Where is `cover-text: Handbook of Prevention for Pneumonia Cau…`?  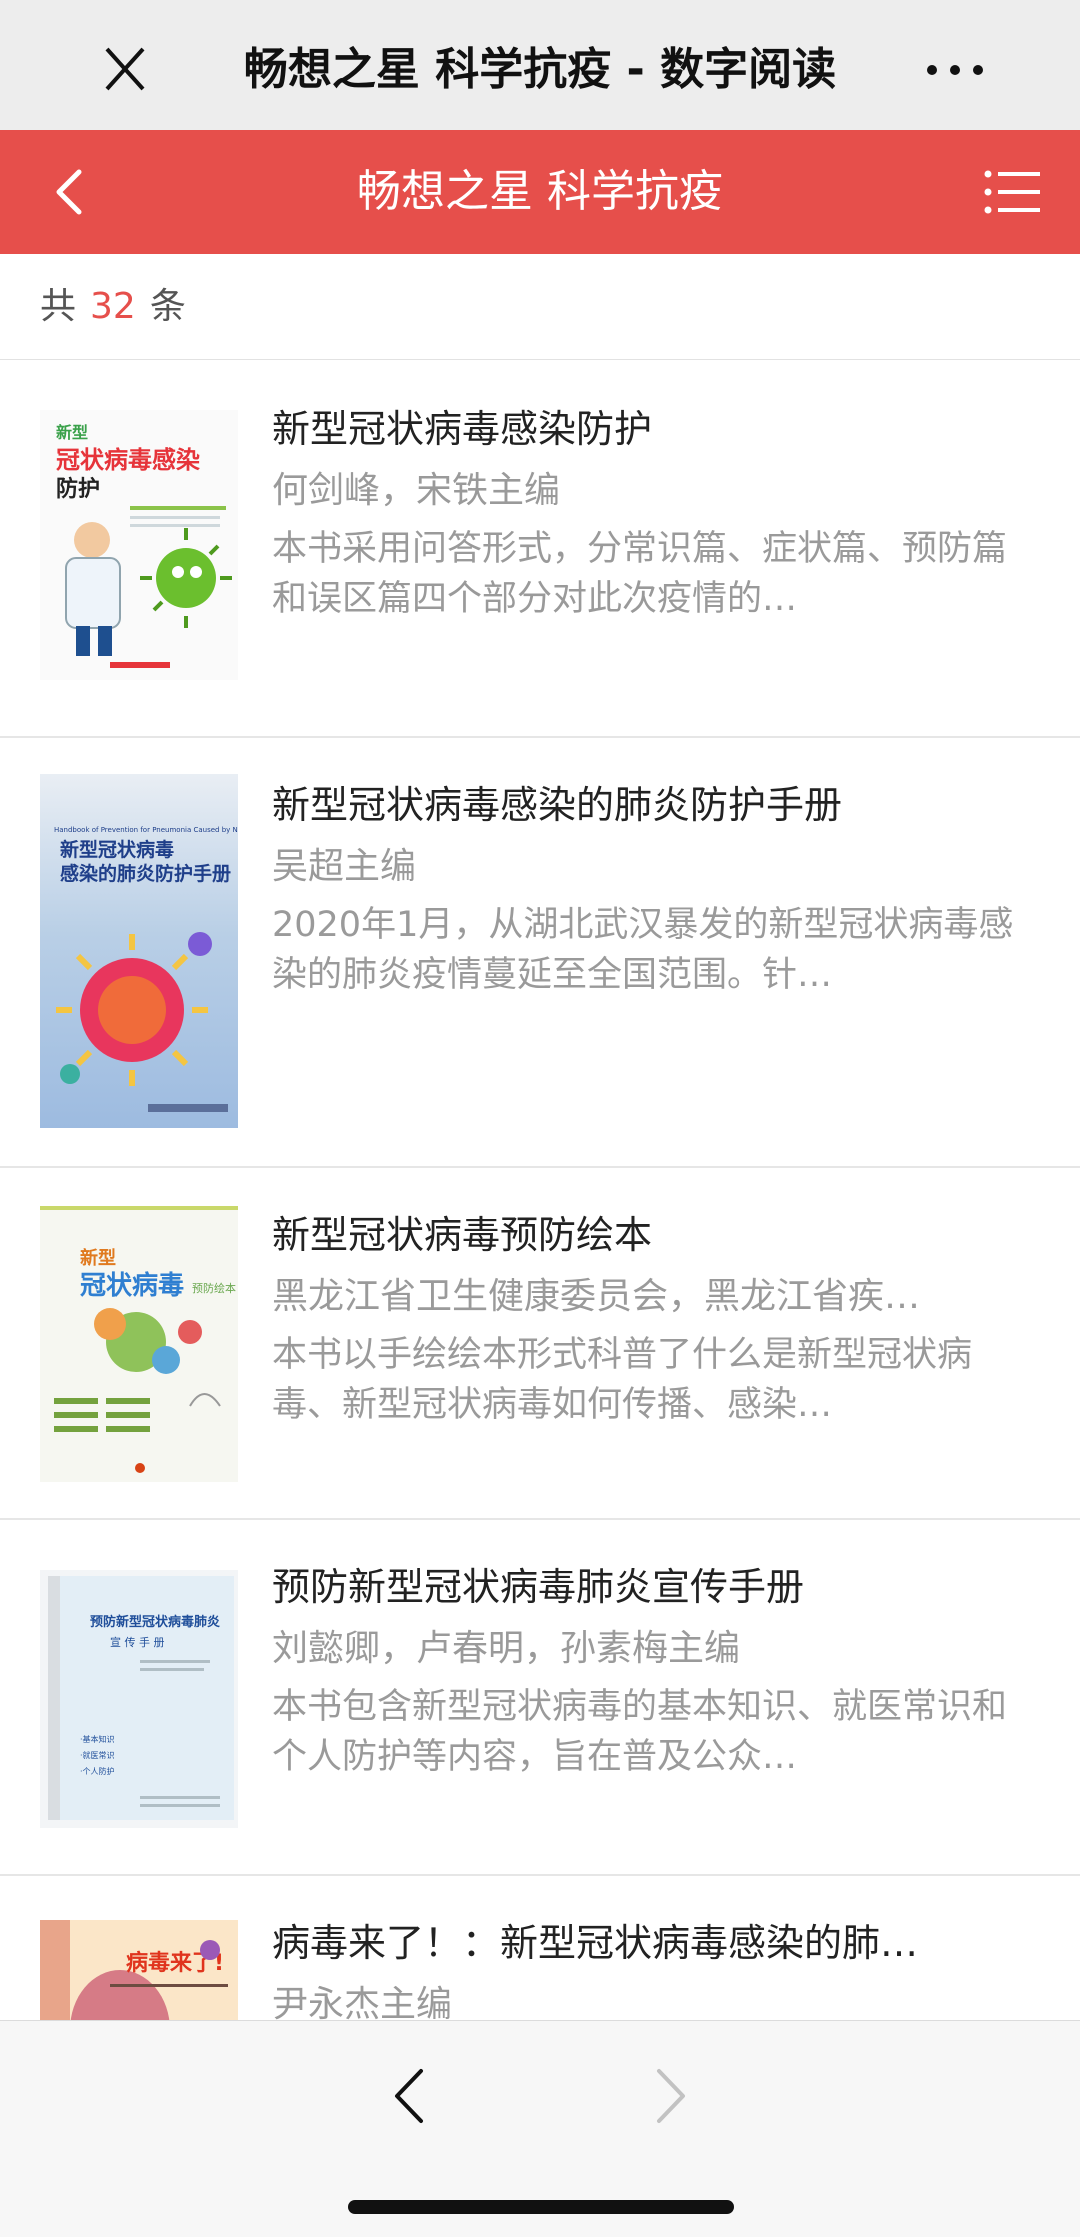
cover-text: Handbook of Prevention for Pneumonia Cau… is located at coordinates (146, 830).